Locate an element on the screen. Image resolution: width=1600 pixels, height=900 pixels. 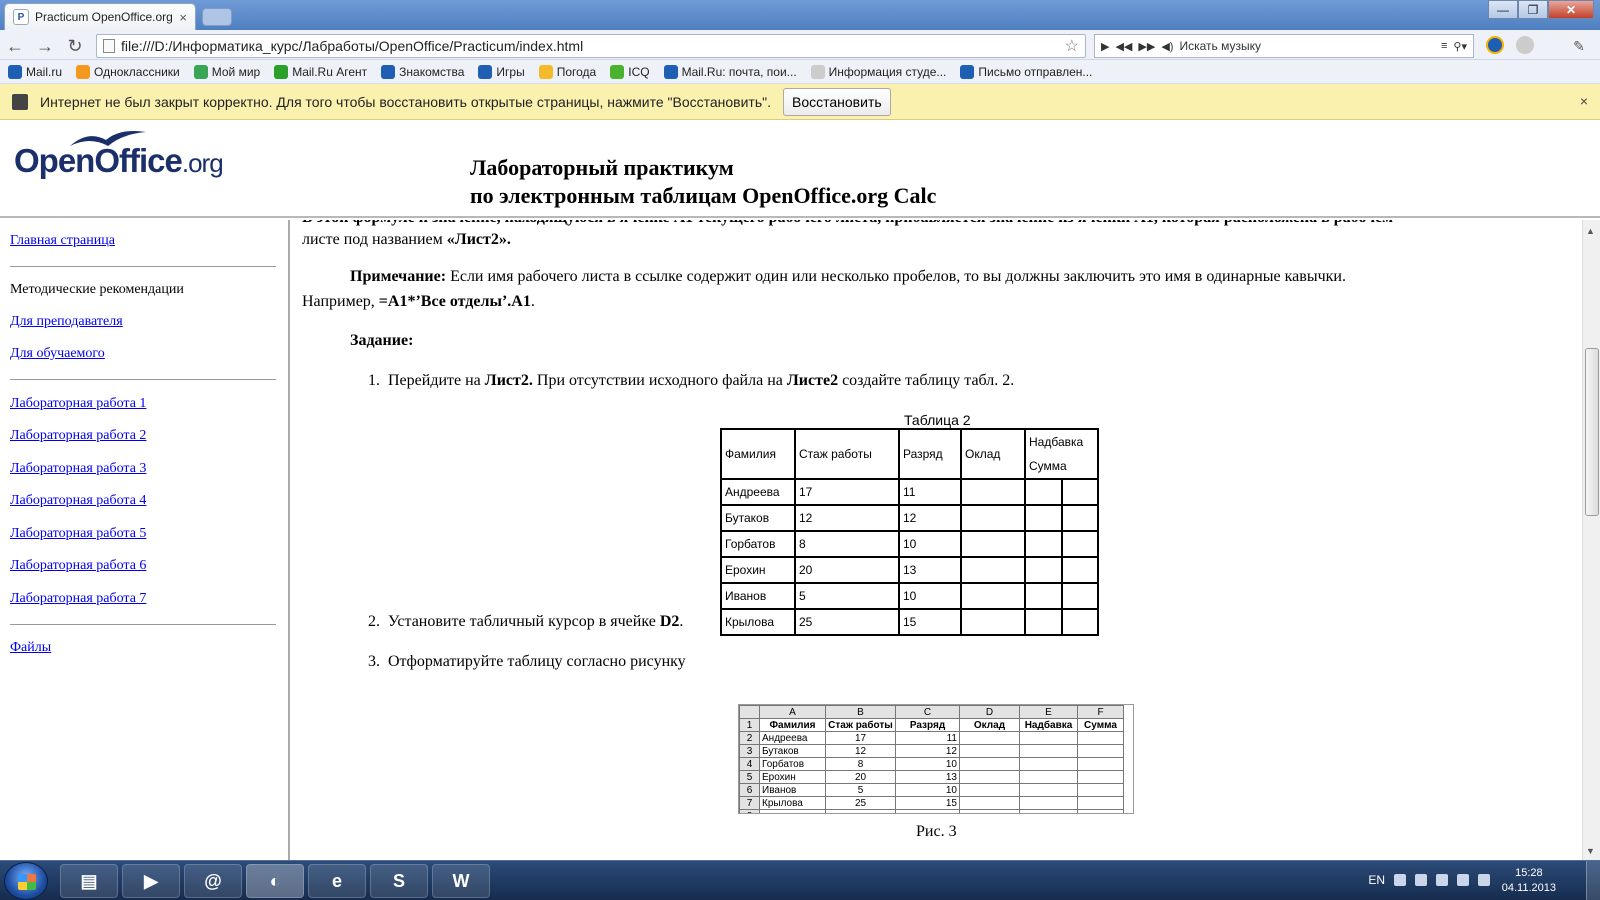
step-text: создайте таблицу табл. 2. is located at coordinates (926, 380).